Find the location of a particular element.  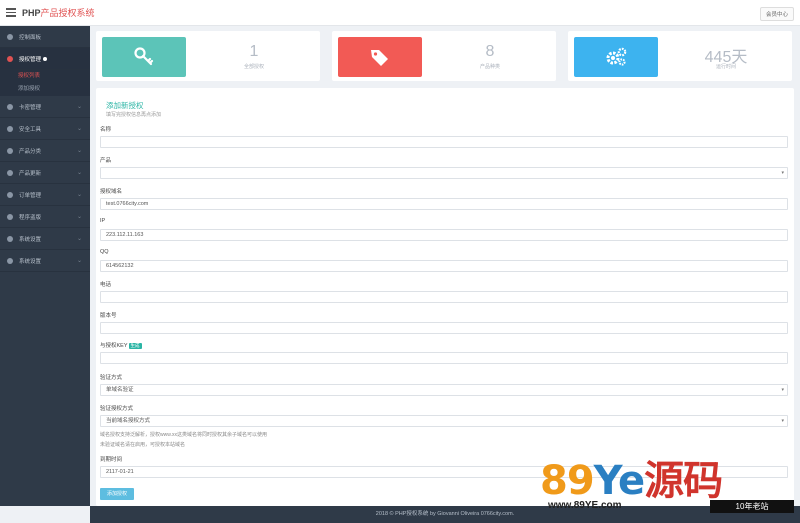

name-input is located at coordinates (444, 142).